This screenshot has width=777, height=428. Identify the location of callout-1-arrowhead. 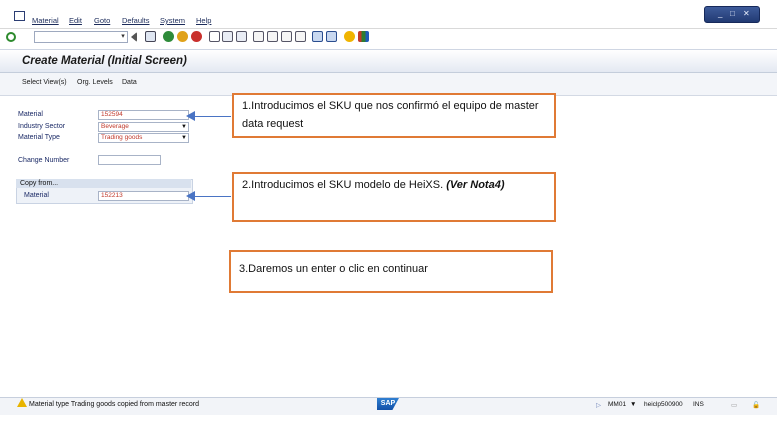
(190, 116).